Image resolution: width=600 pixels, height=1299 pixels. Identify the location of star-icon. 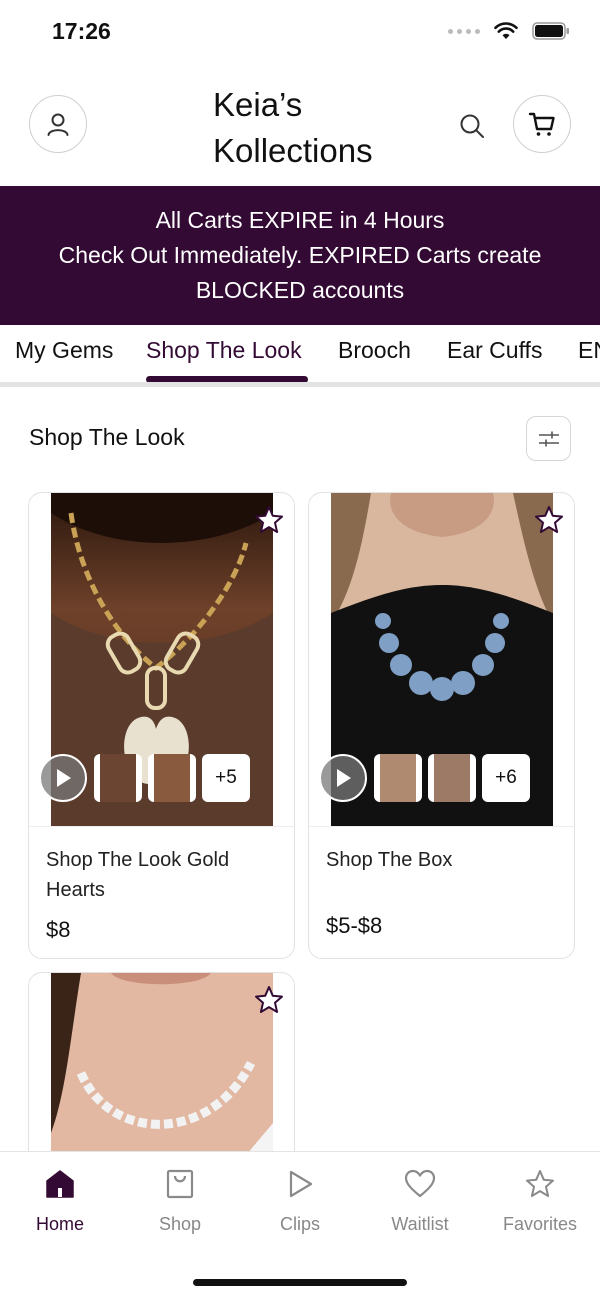
(540, 1184).